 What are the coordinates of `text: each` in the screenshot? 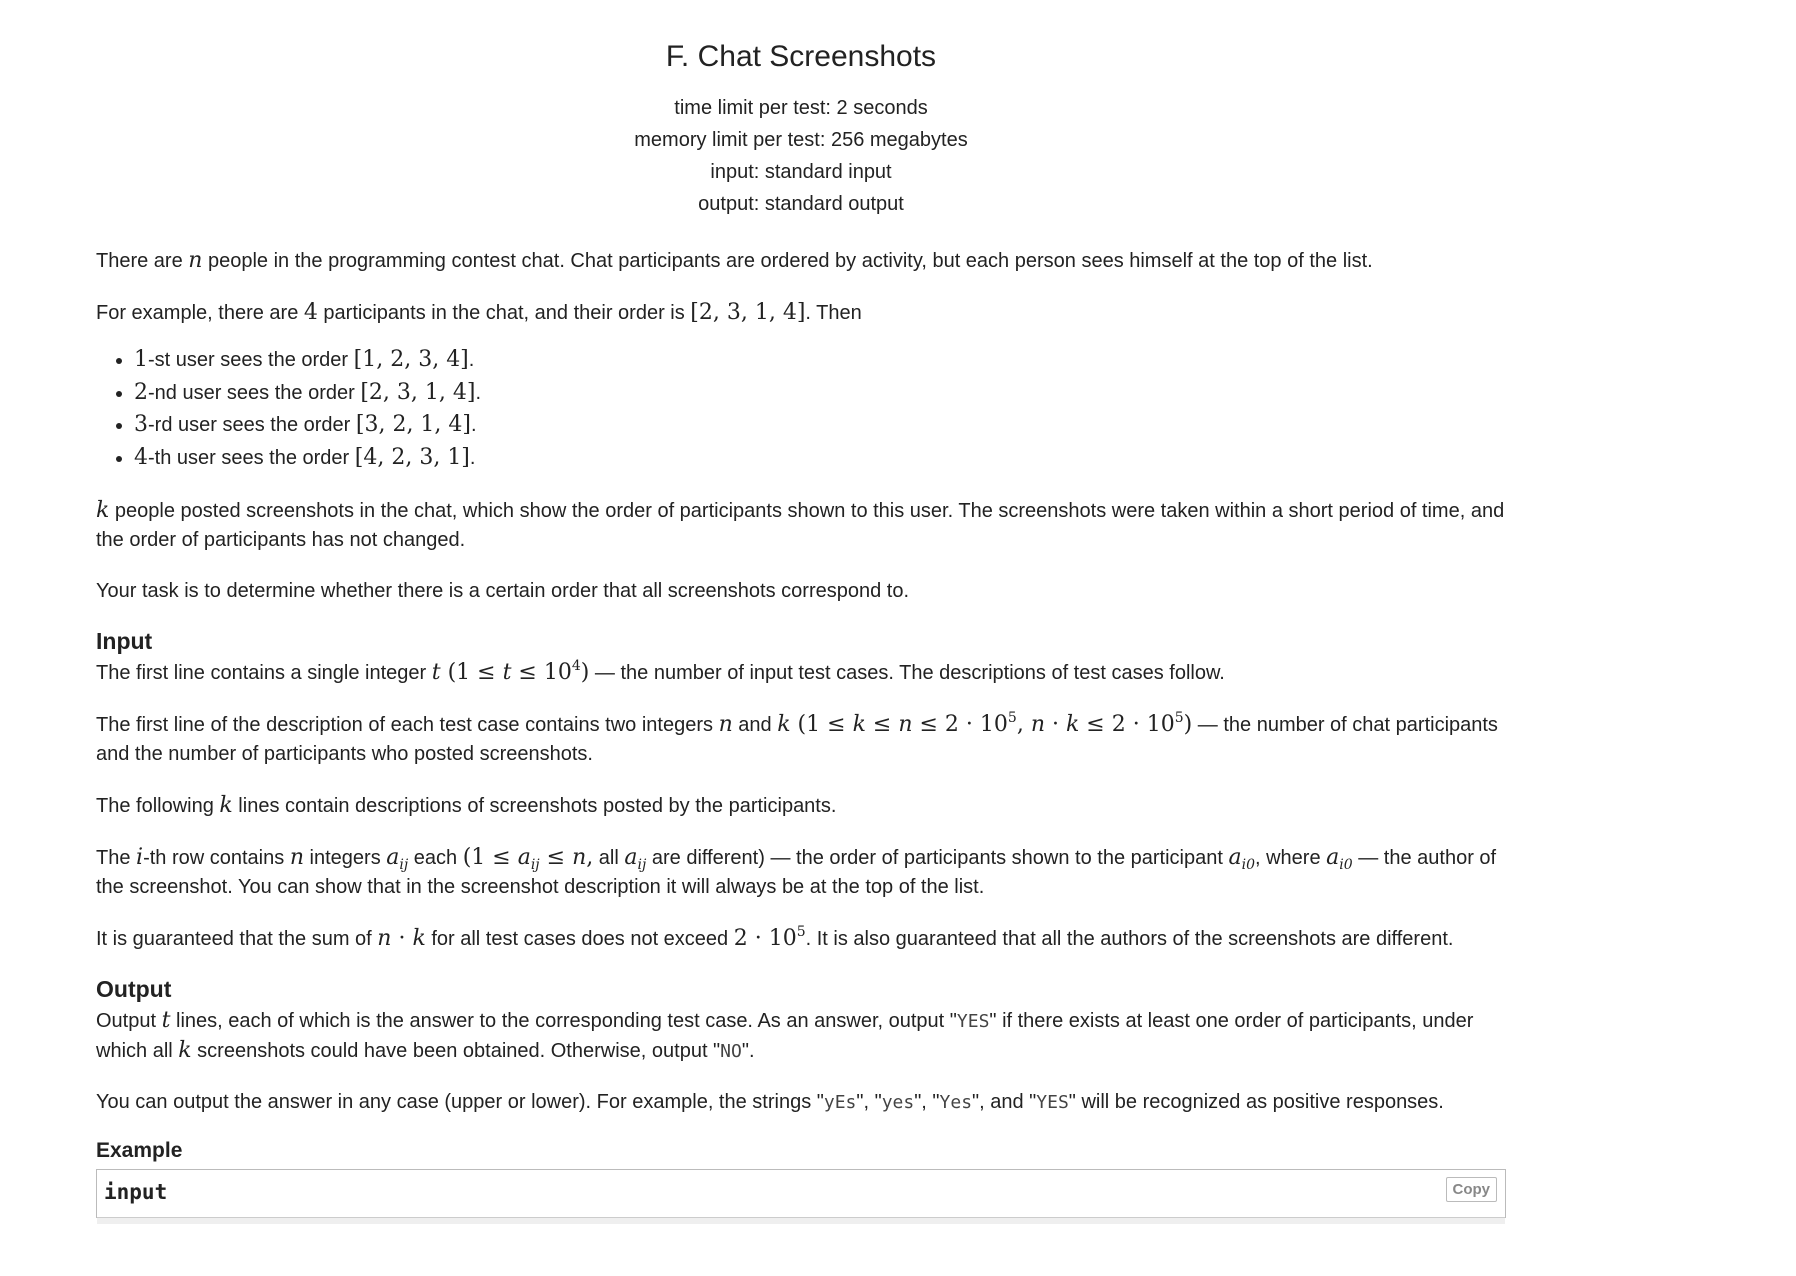 It's located at (435, 858).